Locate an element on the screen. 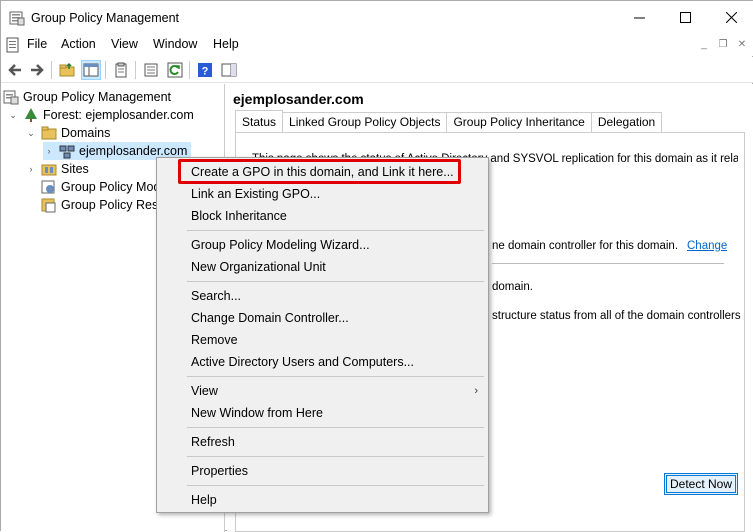 This screenshot has width=753, height=532. properties-icon is located at coordinates (121, 70).